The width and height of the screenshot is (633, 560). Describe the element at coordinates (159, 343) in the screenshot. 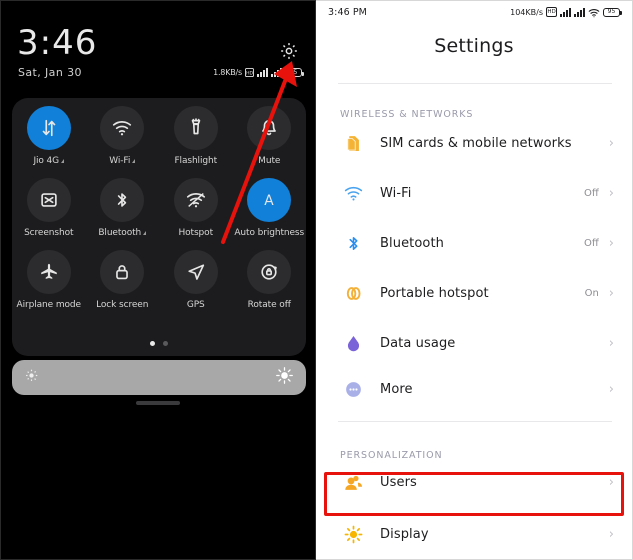

I see `page-indicator-dots` at that location.